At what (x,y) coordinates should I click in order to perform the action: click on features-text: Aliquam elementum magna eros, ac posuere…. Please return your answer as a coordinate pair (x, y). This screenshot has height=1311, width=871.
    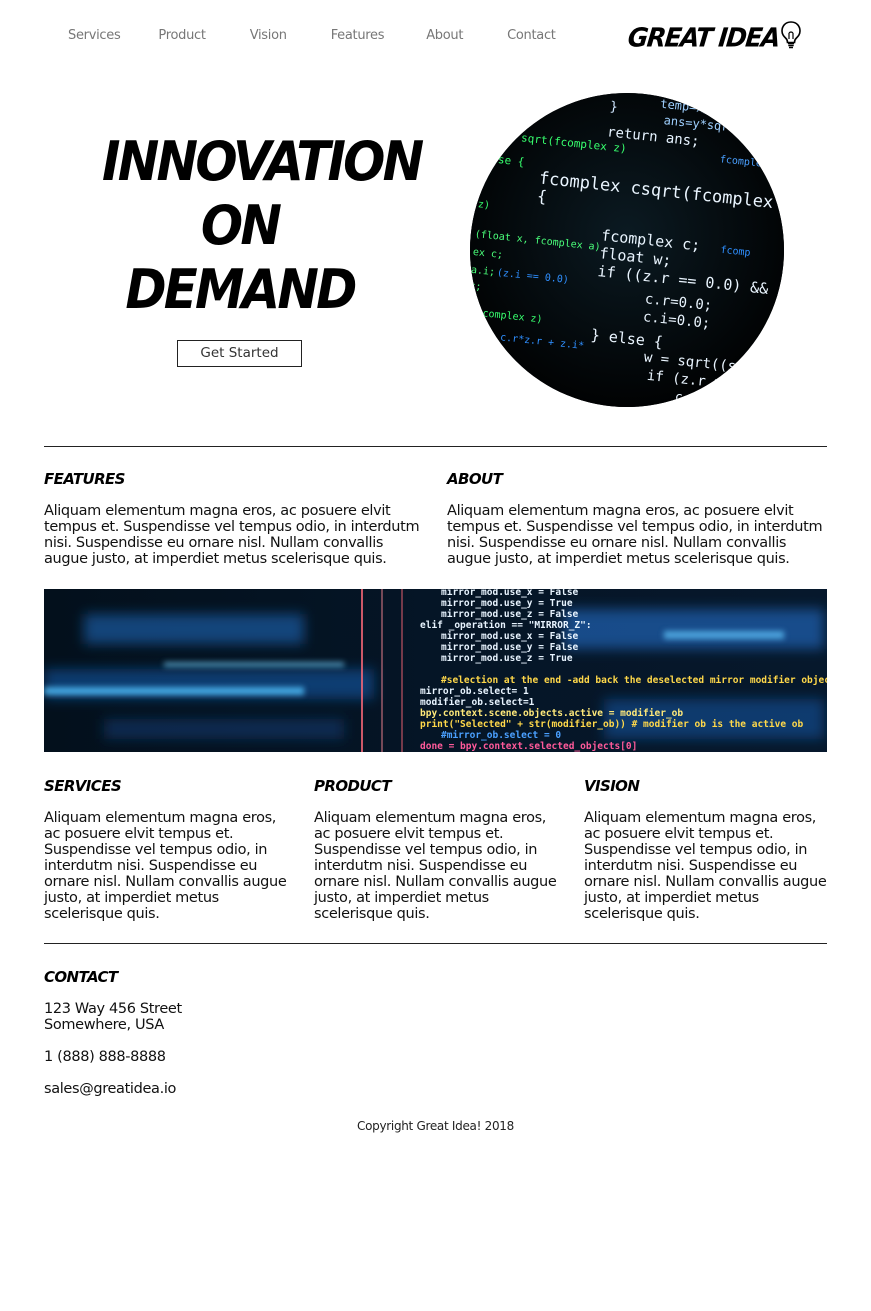
    Looking at the image, I should click on (232, 535).